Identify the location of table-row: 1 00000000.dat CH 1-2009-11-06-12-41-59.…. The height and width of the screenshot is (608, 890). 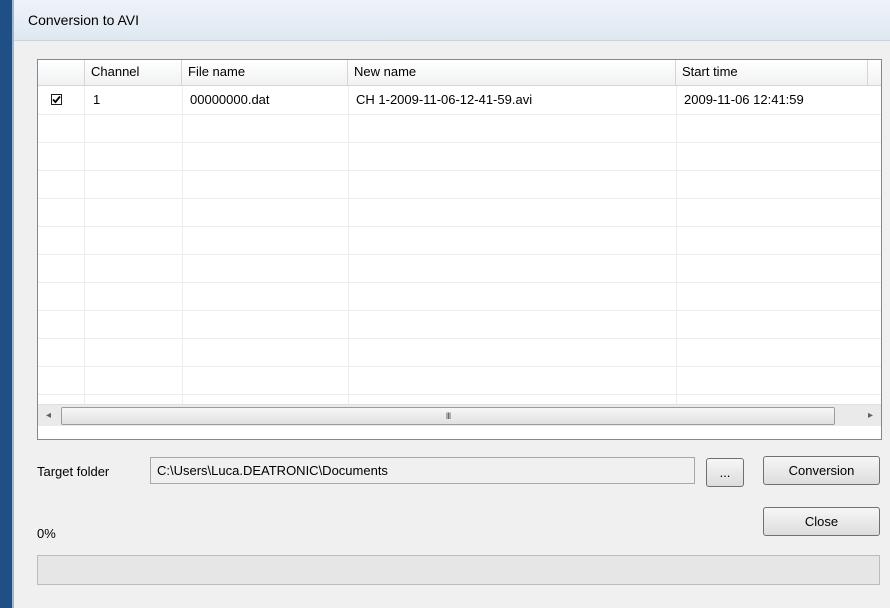
(459, 100).